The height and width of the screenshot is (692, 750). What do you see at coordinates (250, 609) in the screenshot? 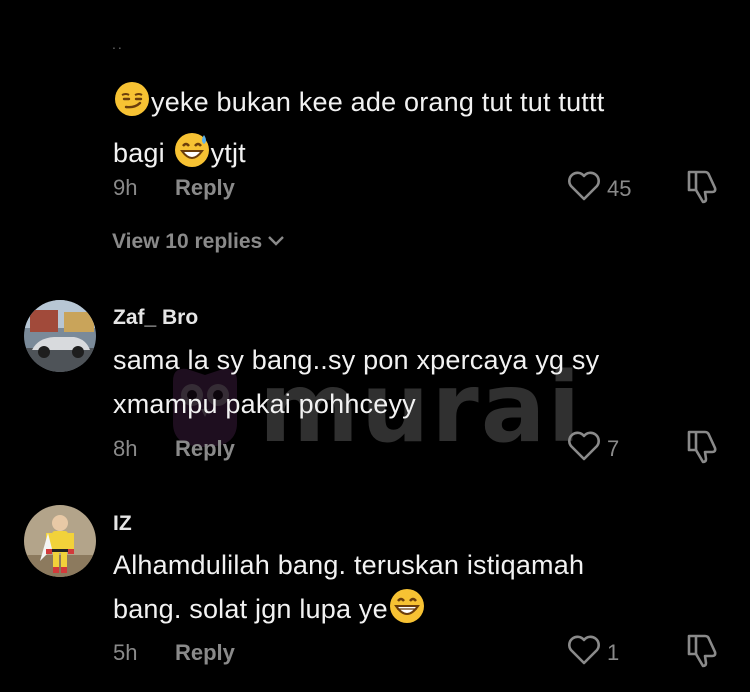
I see `comment-text-line-2: bang. solat jgn lupa ye` at bounding box center [250, 609].